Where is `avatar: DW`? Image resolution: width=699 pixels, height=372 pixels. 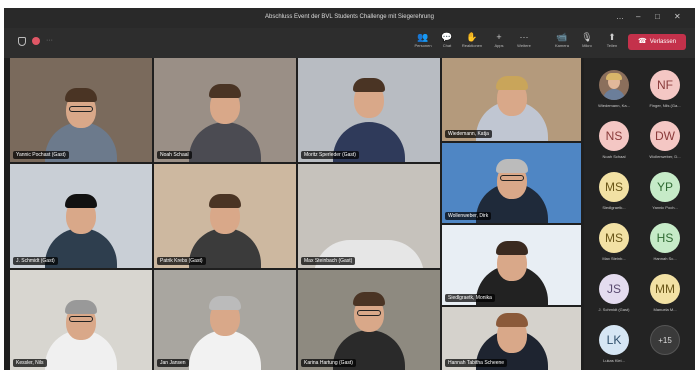 avatar: DW is located at coordinates (665, 136).